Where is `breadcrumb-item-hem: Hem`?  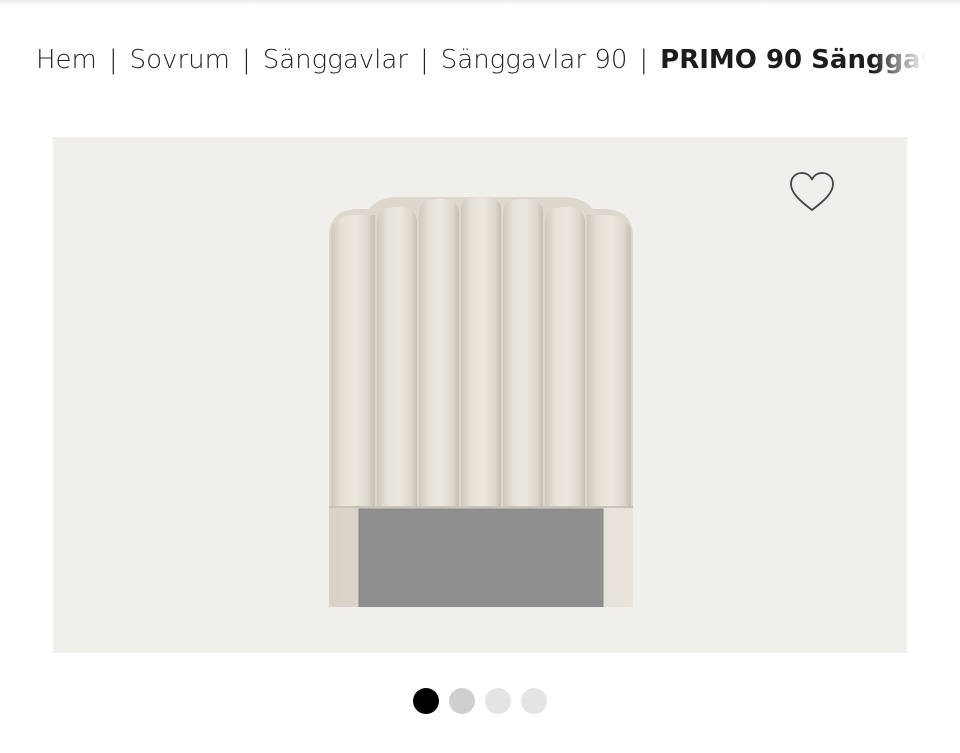 breadcrumb-item-hem: Hem is located at coordinates (66, 60).